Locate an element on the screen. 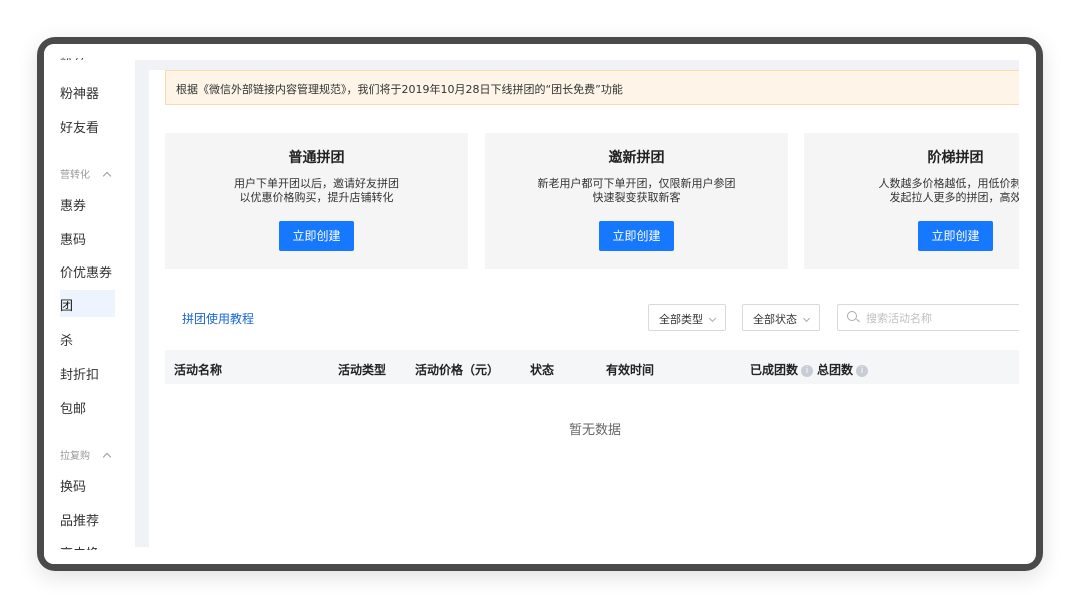 This screenshot has height=608, width=1080. sidebar-group-conversion: 营转化 is located at coordinates (86, 173).